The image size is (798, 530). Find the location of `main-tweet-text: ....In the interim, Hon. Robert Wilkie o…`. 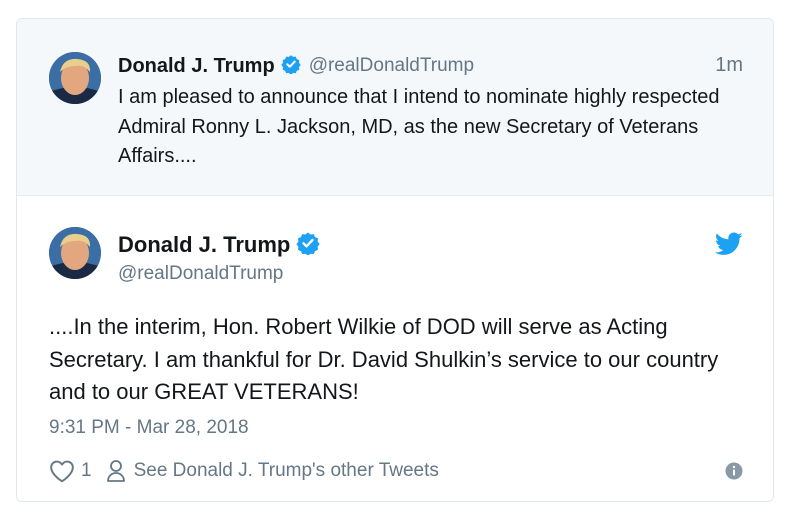

main-tweet-text: ....In the interim, Hon. Robert Wilkie o… is located at coordinates (384, 359).